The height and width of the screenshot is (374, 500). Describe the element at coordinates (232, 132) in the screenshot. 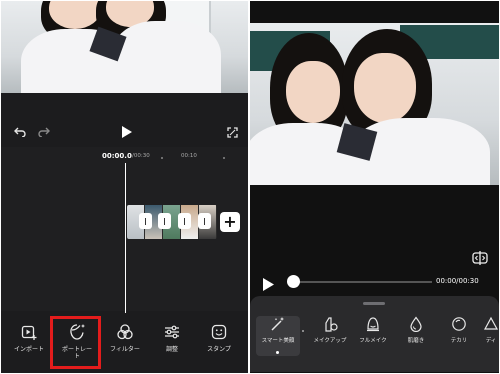

I see `fullscreen-icon` at that location.